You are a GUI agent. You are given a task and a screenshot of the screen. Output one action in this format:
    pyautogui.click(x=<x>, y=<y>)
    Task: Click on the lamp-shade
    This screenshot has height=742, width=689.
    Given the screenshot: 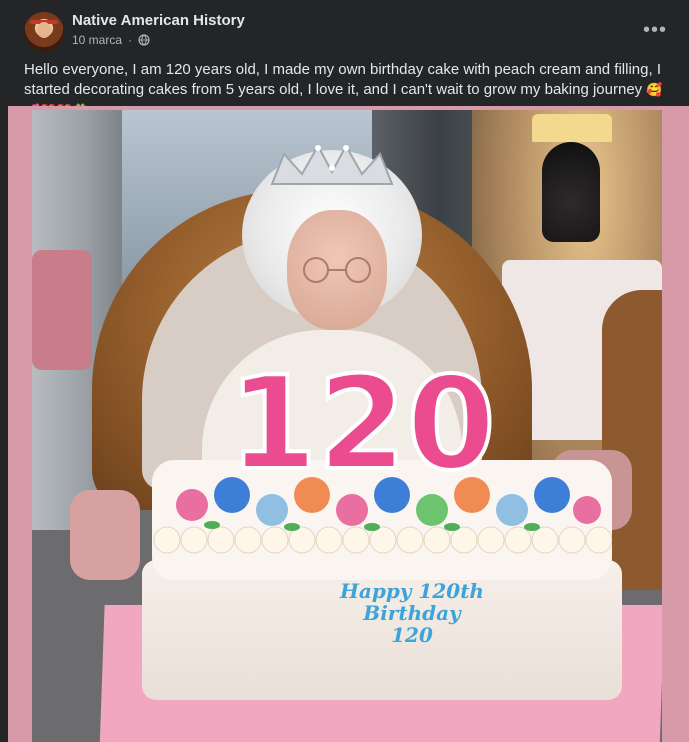 What is the action you would take?
    pyautogui.click(x=572, y=128)
    